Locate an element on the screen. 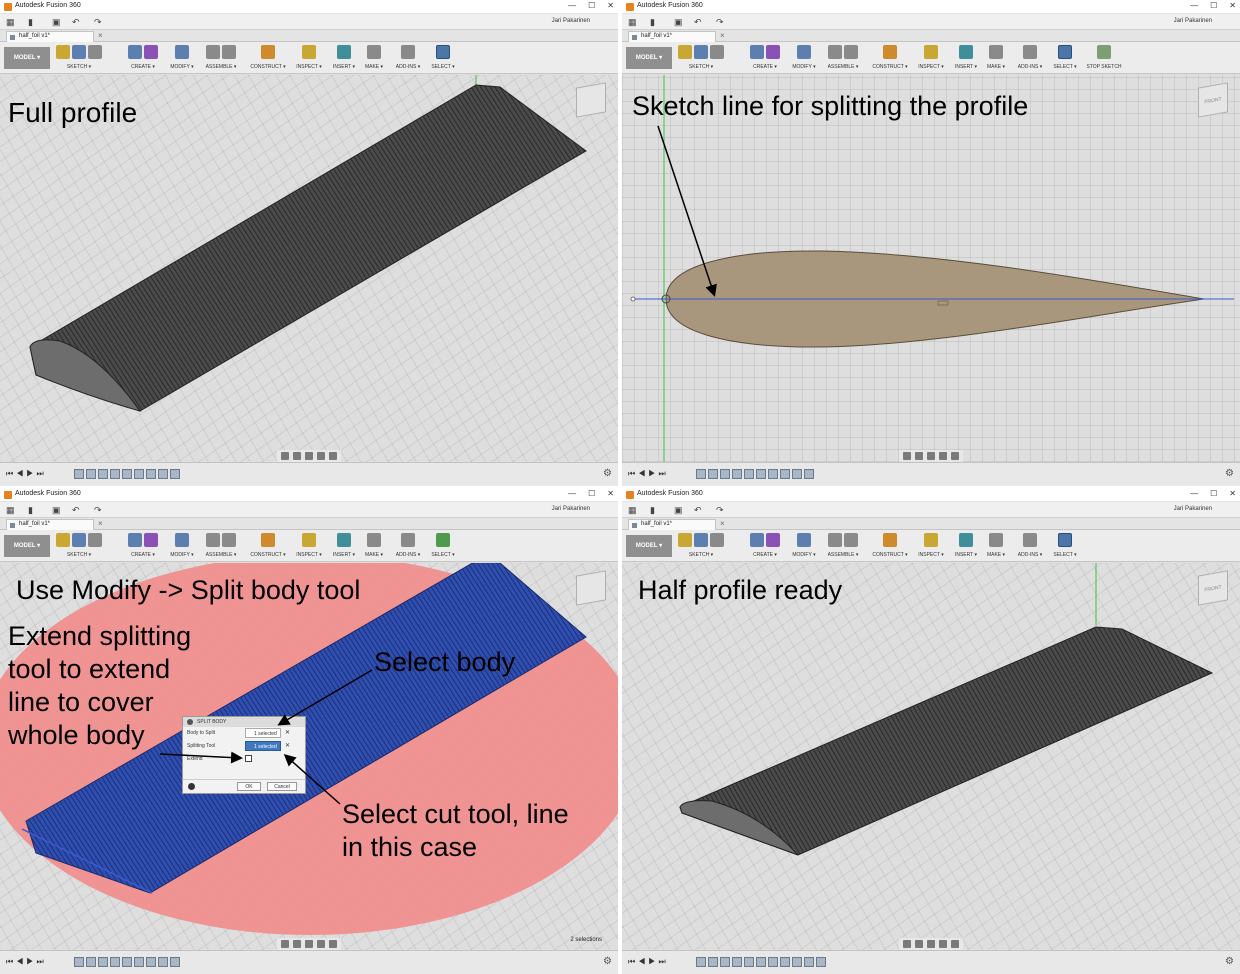 The width and height of the screenshot is (1240, 974). info-icon is located at coordinates (191, 786).